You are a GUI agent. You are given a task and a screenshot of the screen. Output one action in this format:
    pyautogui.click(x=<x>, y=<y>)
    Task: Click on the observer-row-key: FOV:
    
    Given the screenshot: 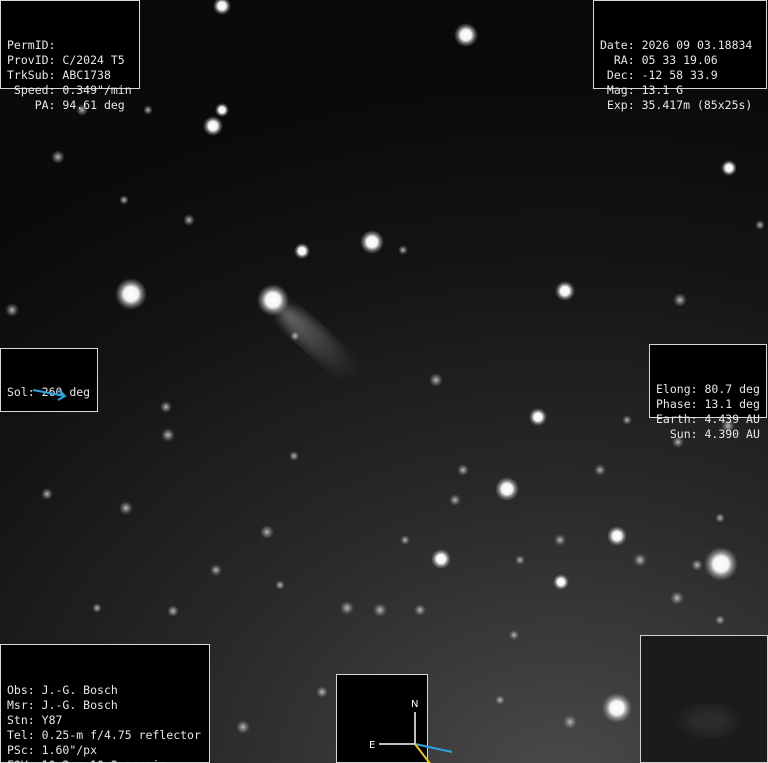 What is the action you would take?
    pyautogui.click(x=21, y=760)
    